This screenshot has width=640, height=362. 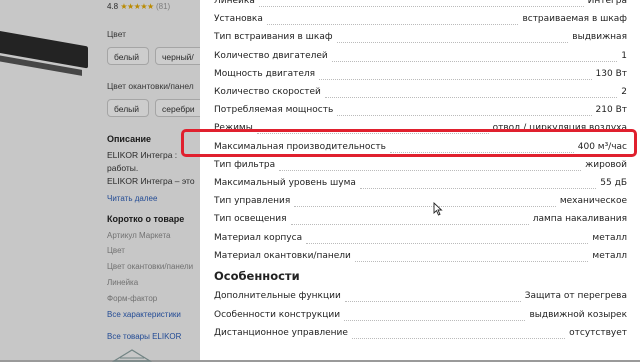 What do you see at coordinates (238, 19) in the screenshot?
I see `spec-row-name: Установка` at bounding box center [238, 19].